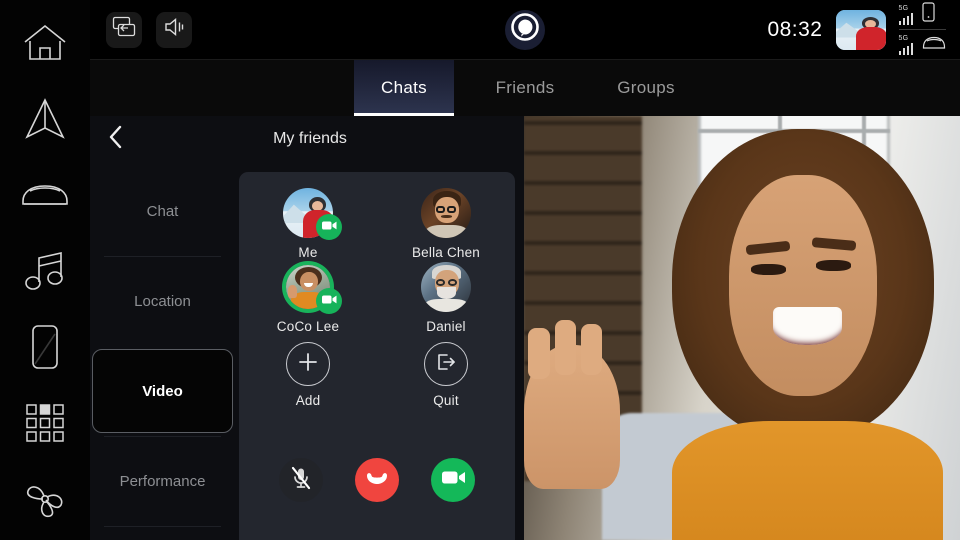  I want to click on toggle-camera-button, so click(453, 480).